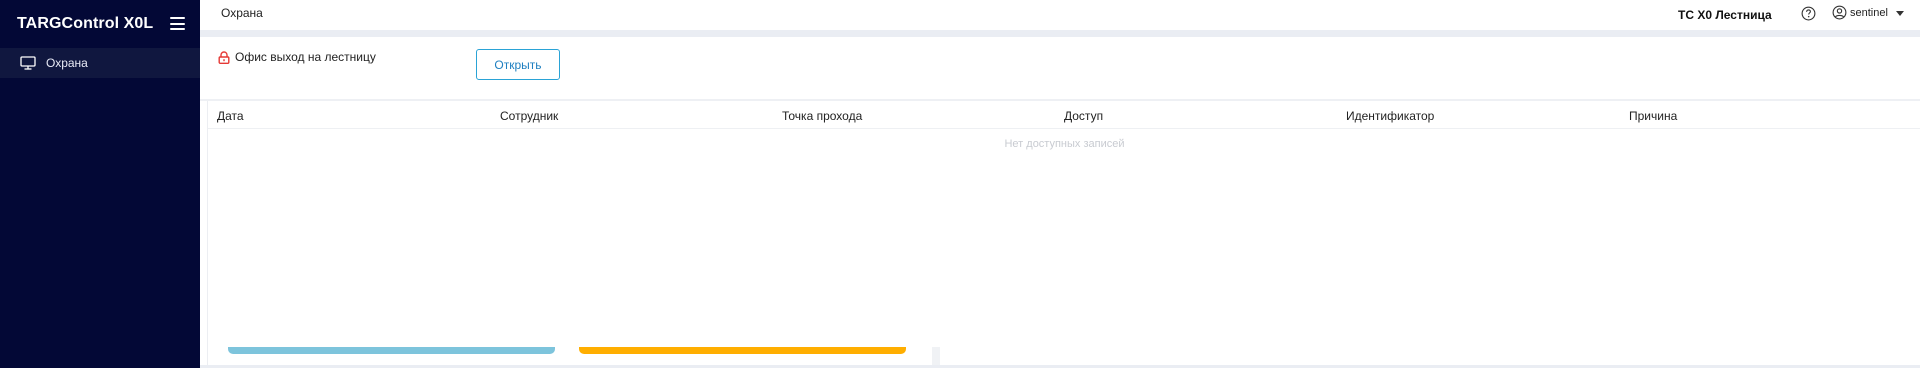  I want to click on open-door-button: Открыть, so click(518, 64).